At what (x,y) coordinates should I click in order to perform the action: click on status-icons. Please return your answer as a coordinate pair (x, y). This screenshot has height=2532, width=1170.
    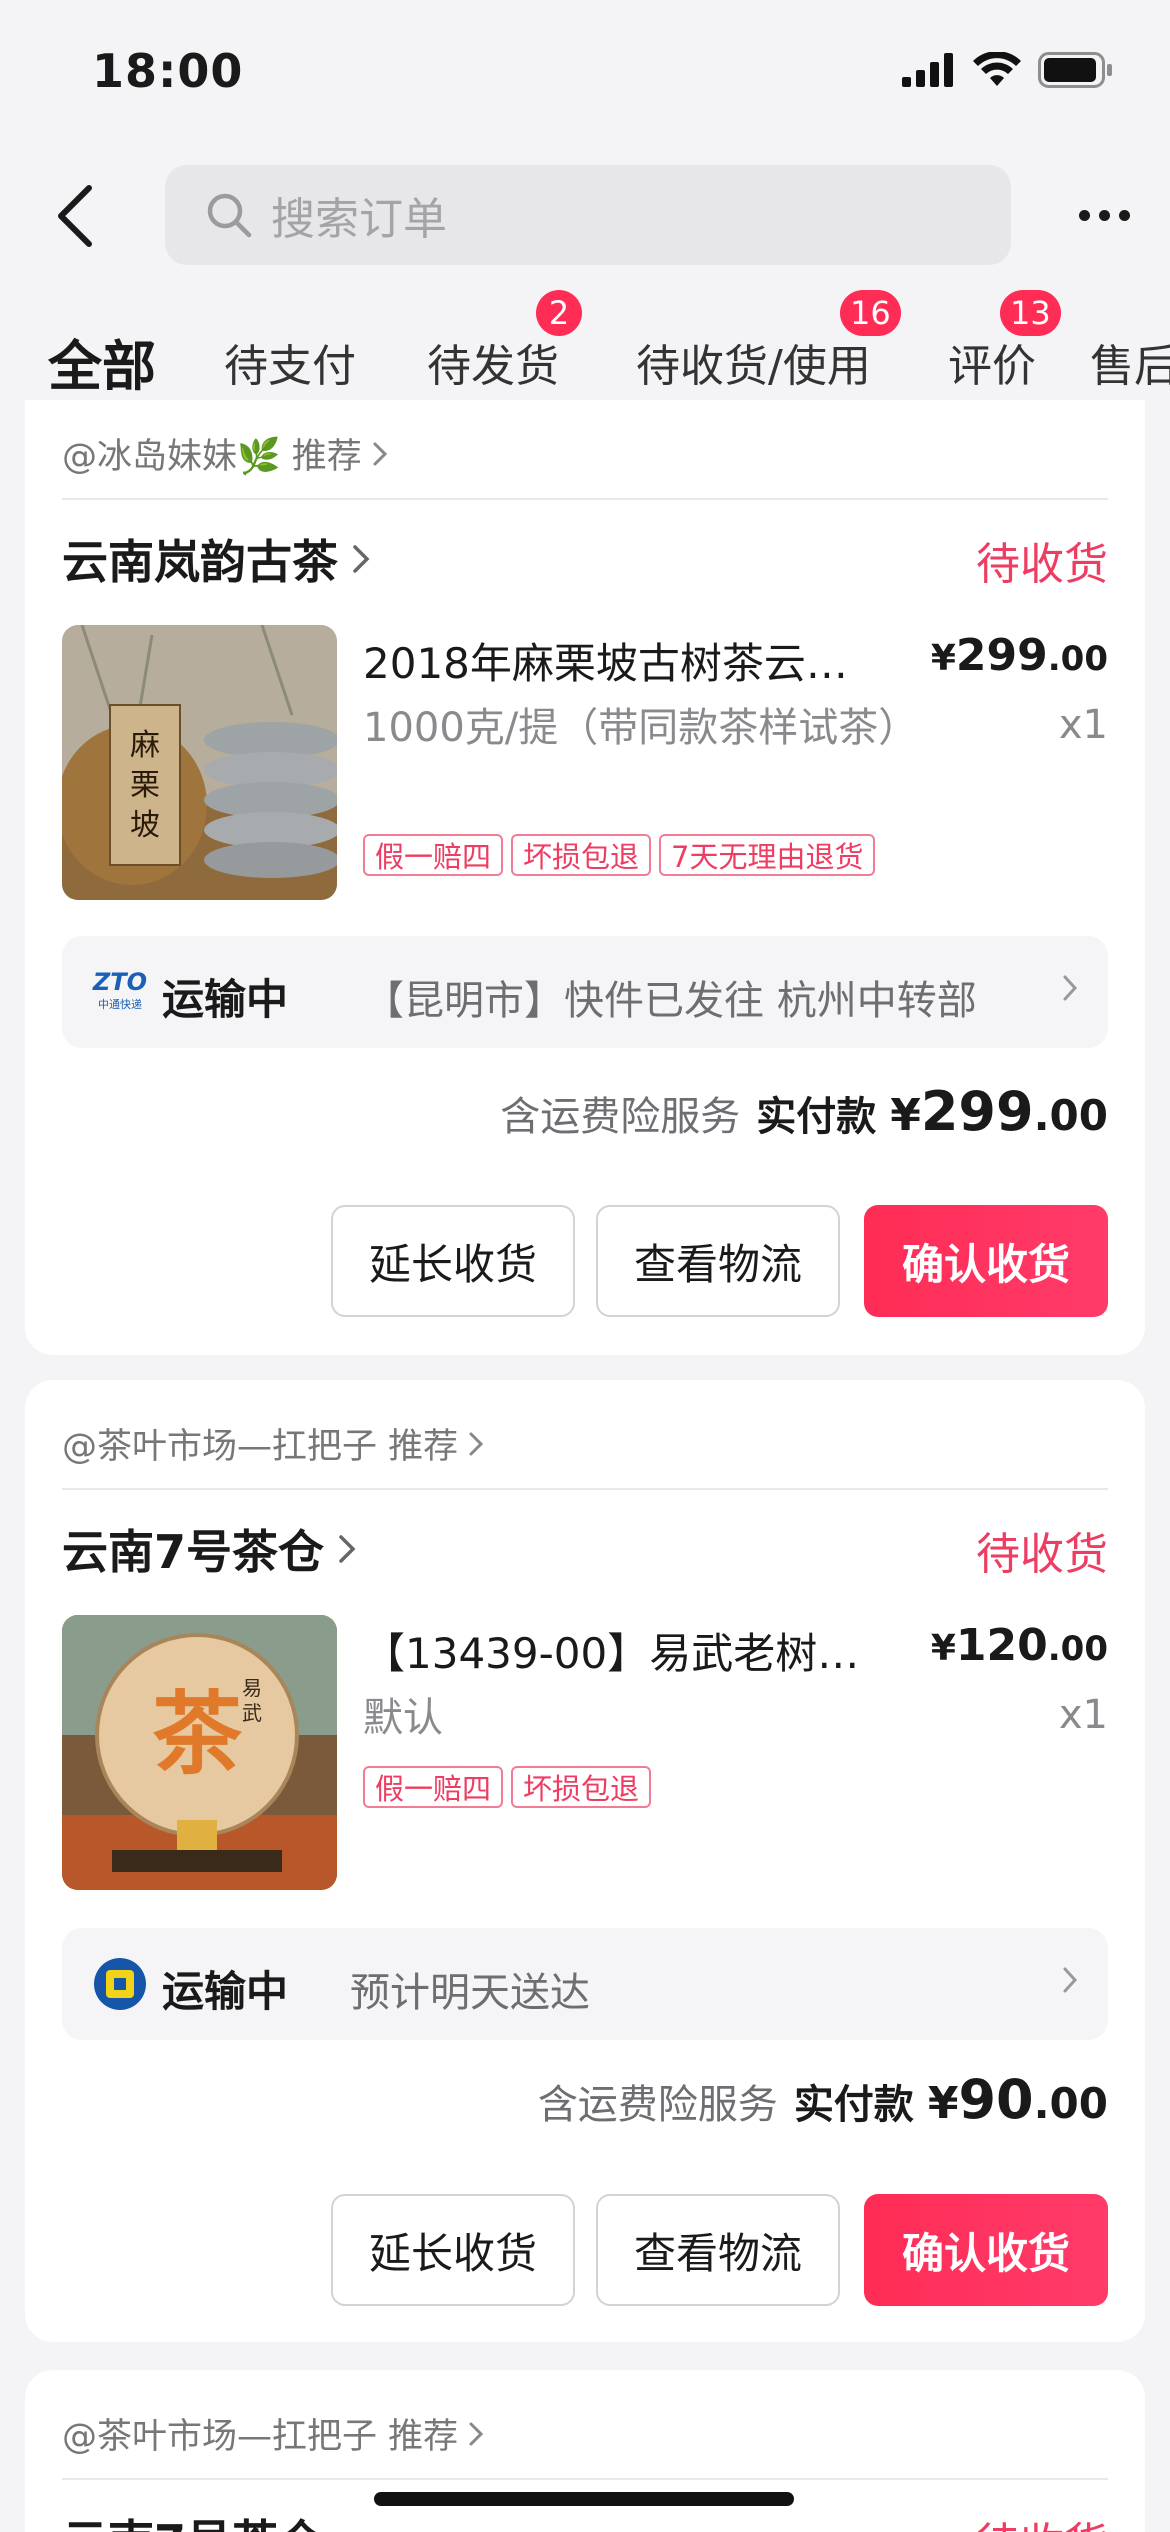
    Looking at the image, I should click on (1008, 70).